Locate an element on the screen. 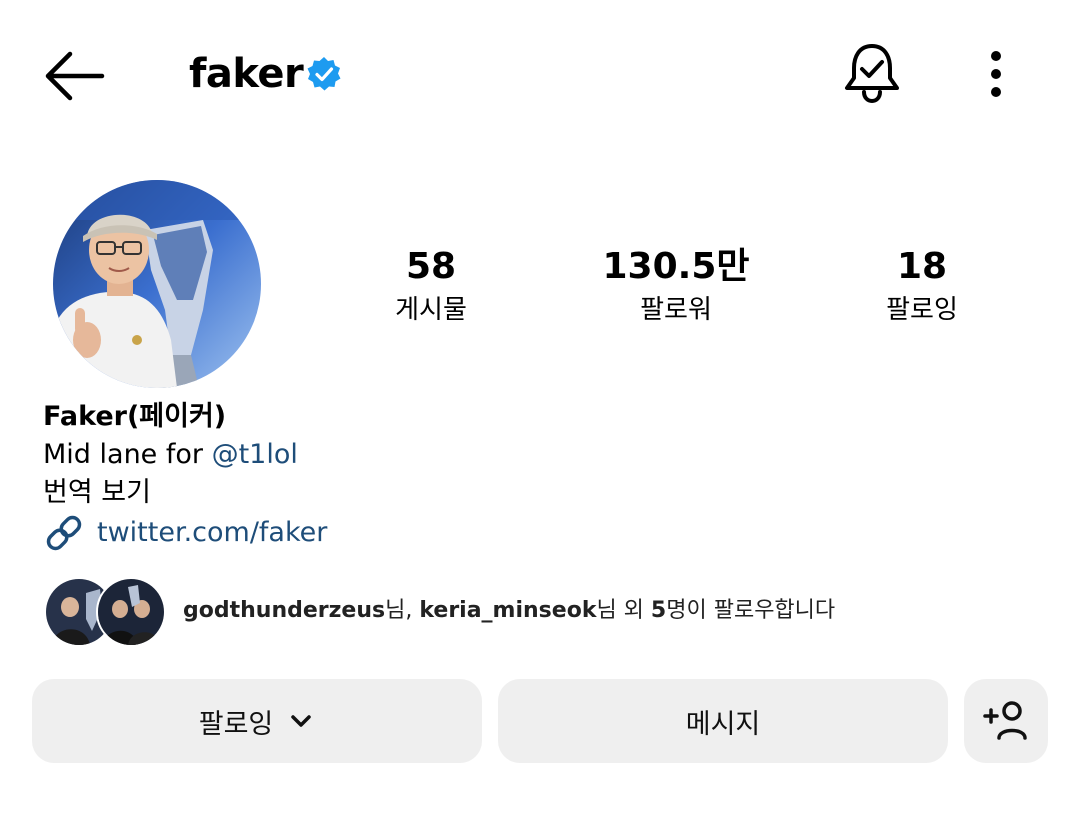  bio-text: Mid lane for @t1lol is located at coordinates (170, 455).